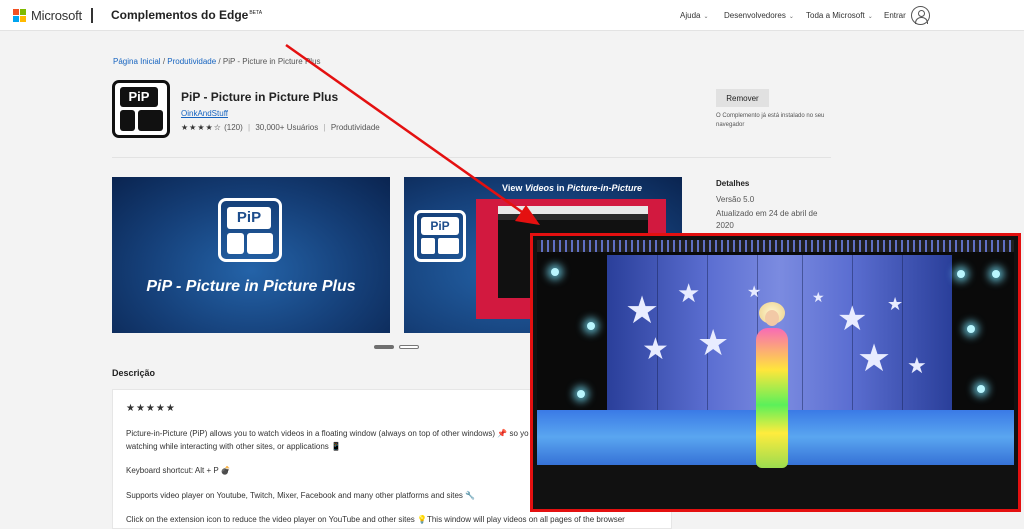  What do you see at coordinates (440, 226) in the screenshot?
I see `screenshot-2-icon-label: PiP` at bounding box center [440, 226].